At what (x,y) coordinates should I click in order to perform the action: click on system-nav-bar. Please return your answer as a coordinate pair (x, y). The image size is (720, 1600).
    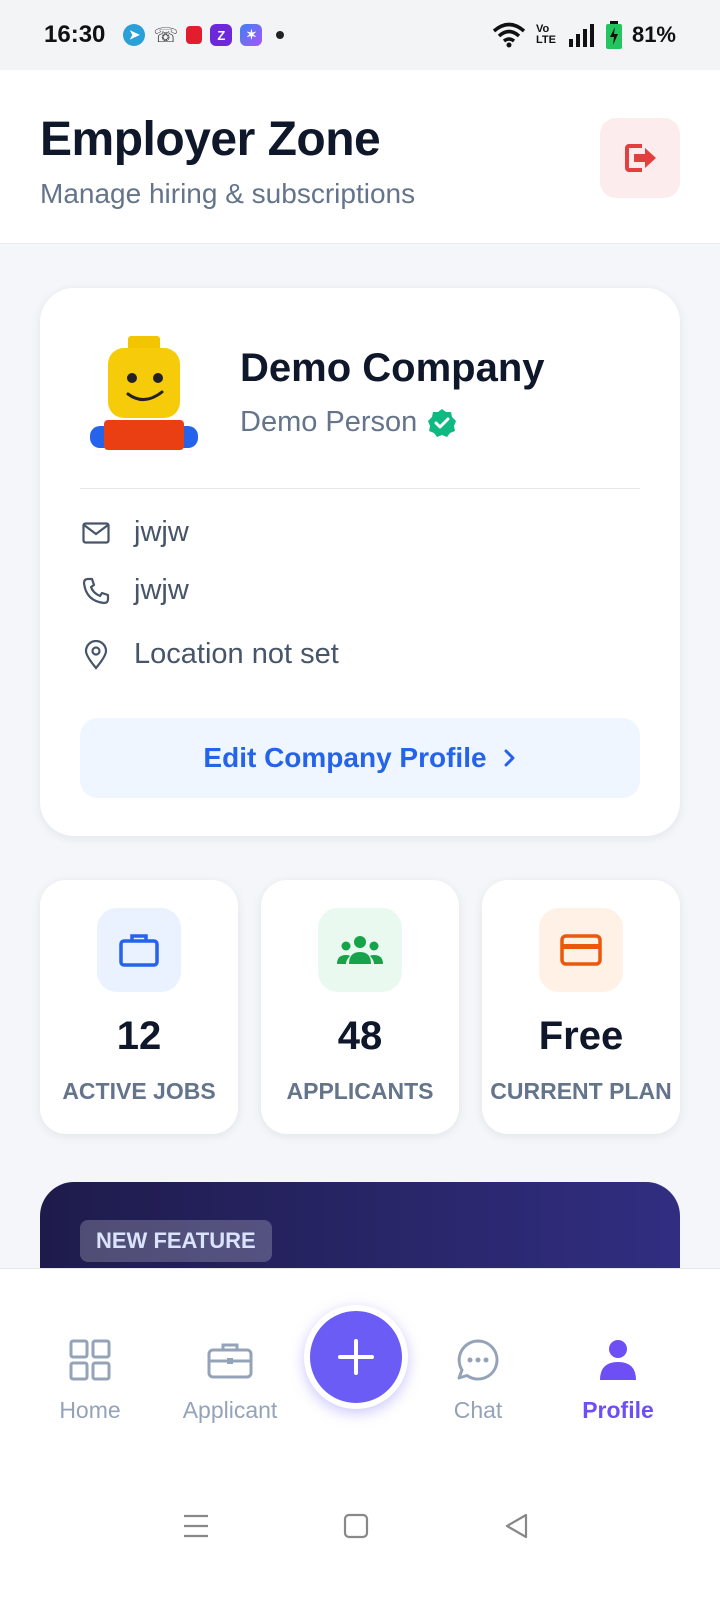
    Looking at the image, I should click on (360, 1529).